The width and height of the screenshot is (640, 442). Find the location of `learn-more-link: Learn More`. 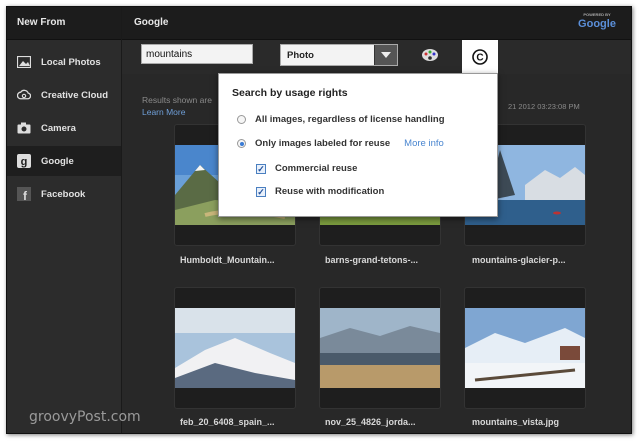

learn-more-link: Learn More is located at coordinates (163, 112).